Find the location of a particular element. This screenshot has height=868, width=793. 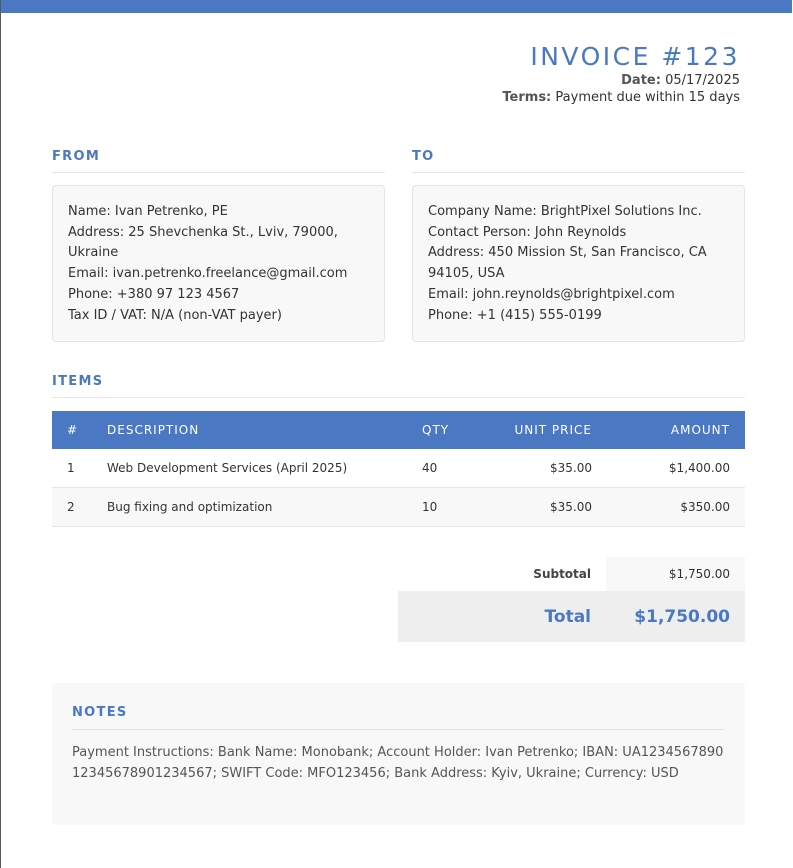

column-header-unit-price: UNIT PRICE is located at coordinates (553, 430).